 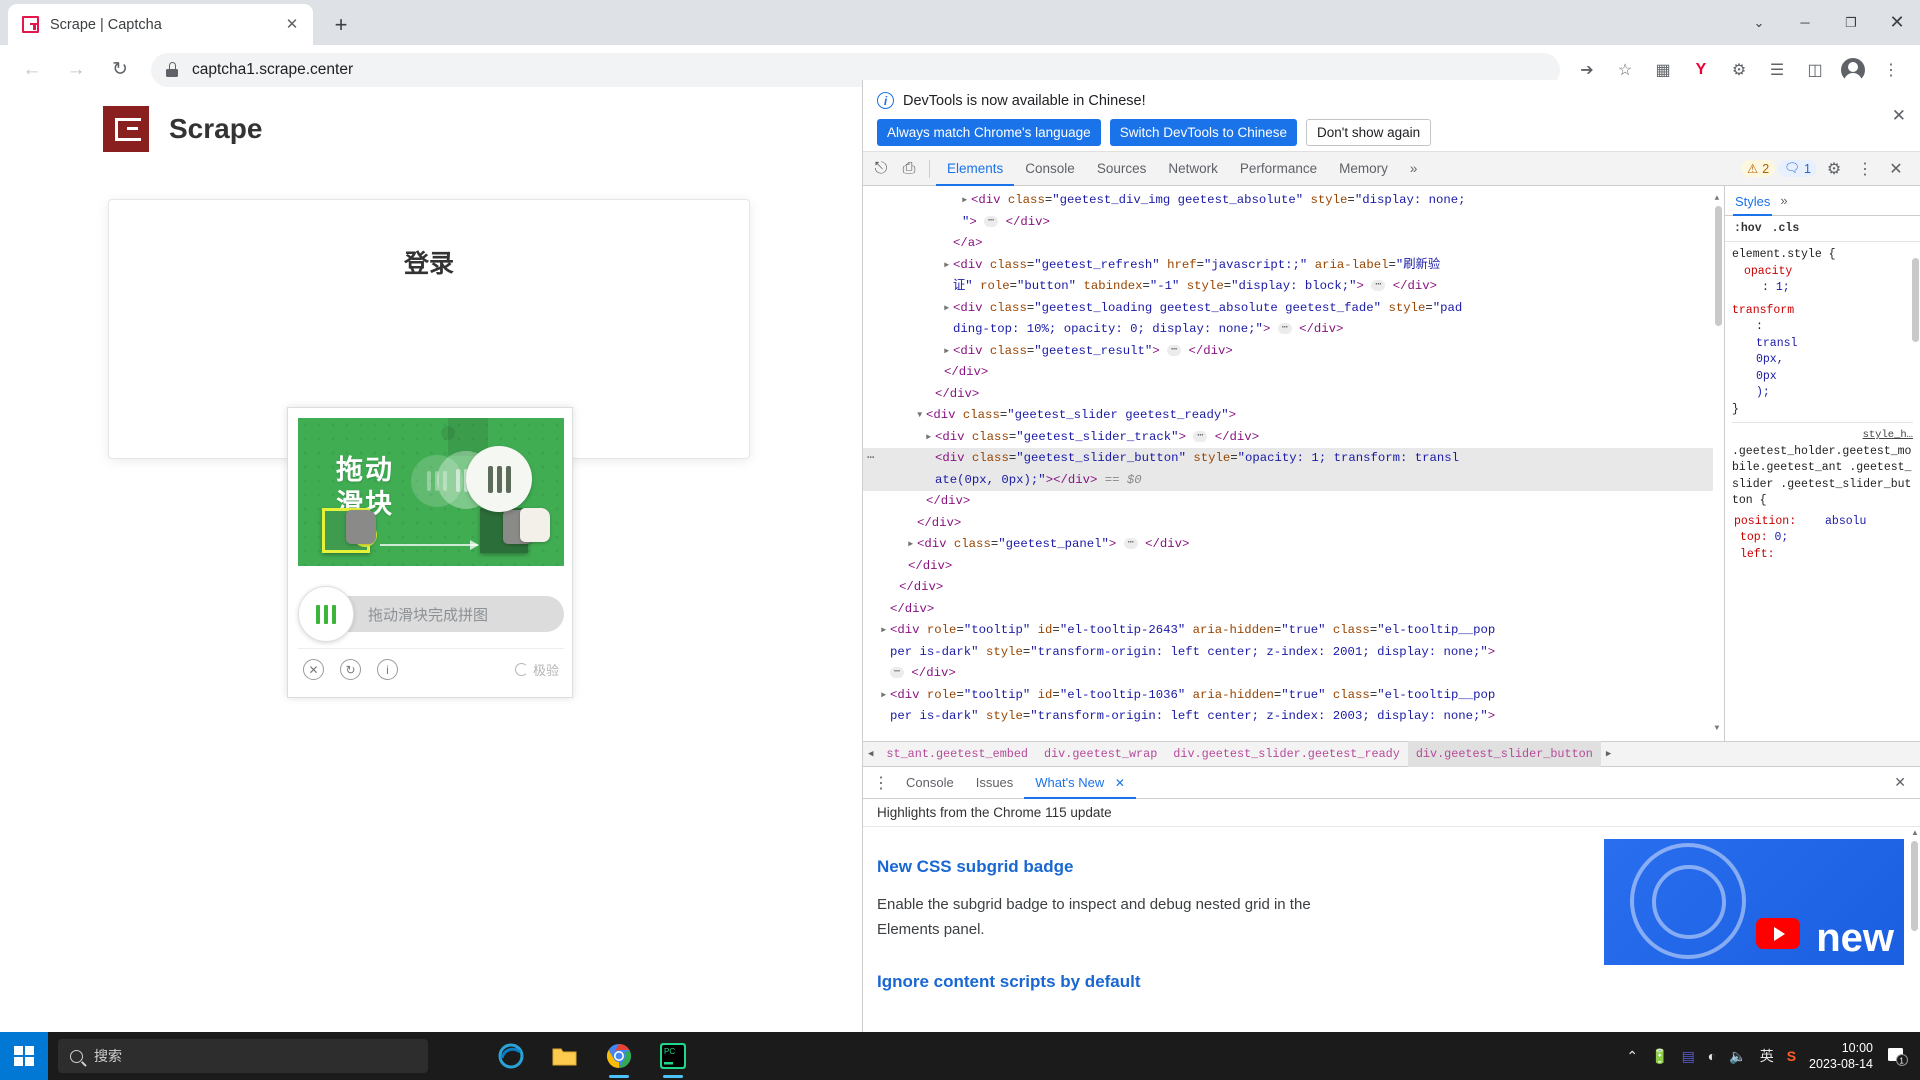 I want to click on warning-badge: ⚠ 2, so click(x=1758, y=168).